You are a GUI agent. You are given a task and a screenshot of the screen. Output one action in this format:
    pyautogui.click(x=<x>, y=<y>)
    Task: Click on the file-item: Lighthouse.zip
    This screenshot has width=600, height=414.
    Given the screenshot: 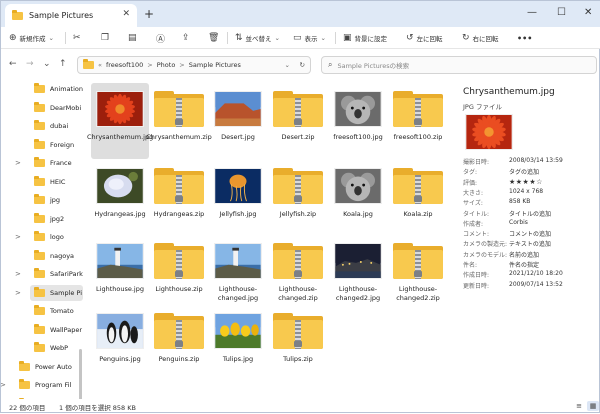 What is the action you would take?
    pyautogui.click(x=179, y=273)
    